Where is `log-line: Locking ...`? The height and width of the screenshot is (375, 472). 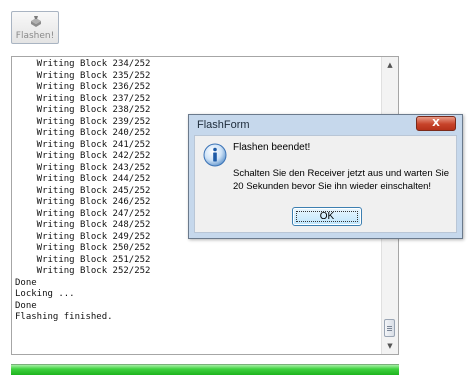
log-line: Locking ... is located at coordinates (45, 294).